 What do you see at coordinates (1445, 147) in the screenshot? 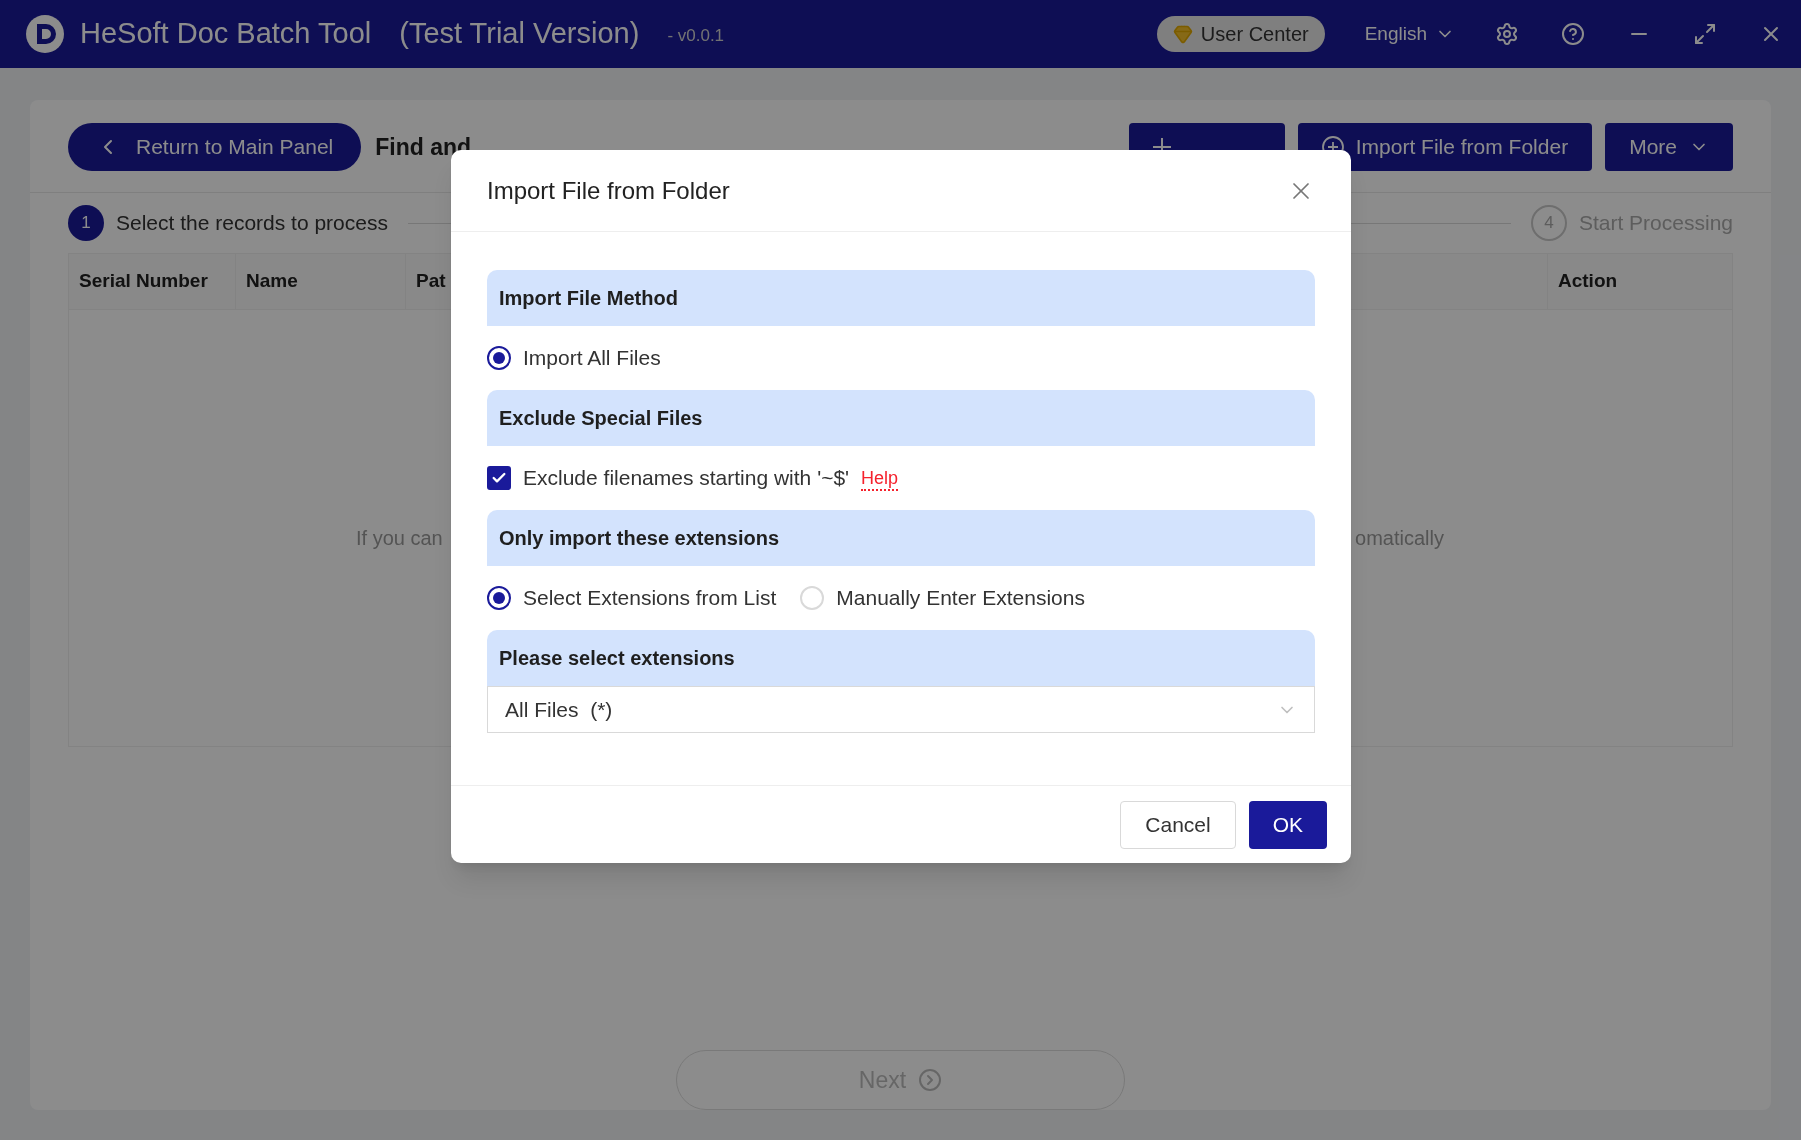
I see `toolbar-button: Import File from Folder` at bounding box center [1445, 147].